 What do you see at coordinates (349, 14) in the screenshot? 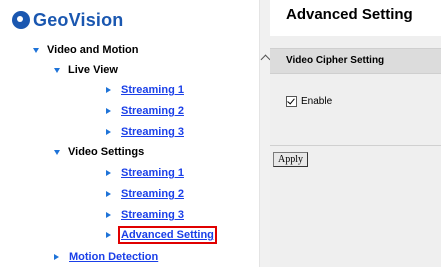
I see `page-title: Advanced Setting` at bounding box center [349, 14].